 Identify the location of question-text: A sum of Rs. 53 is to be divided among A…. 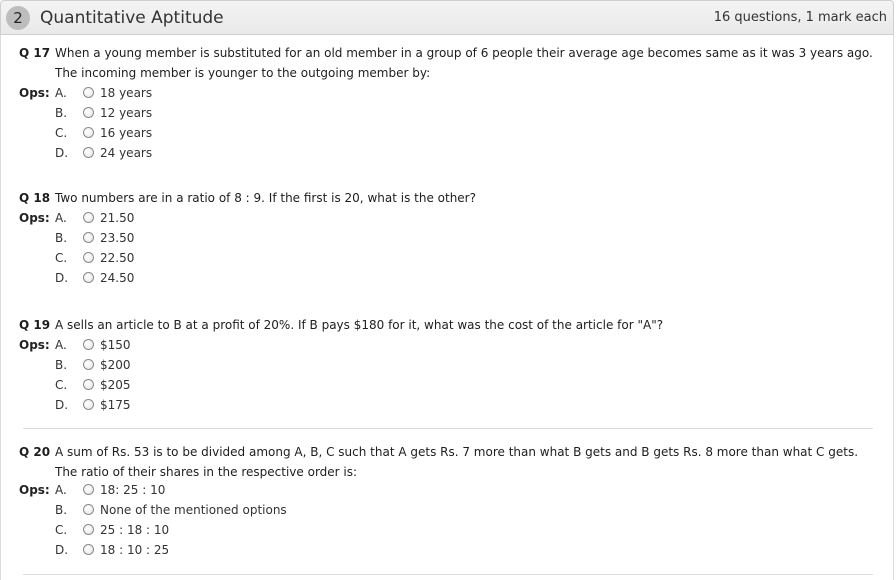
(457, 462).